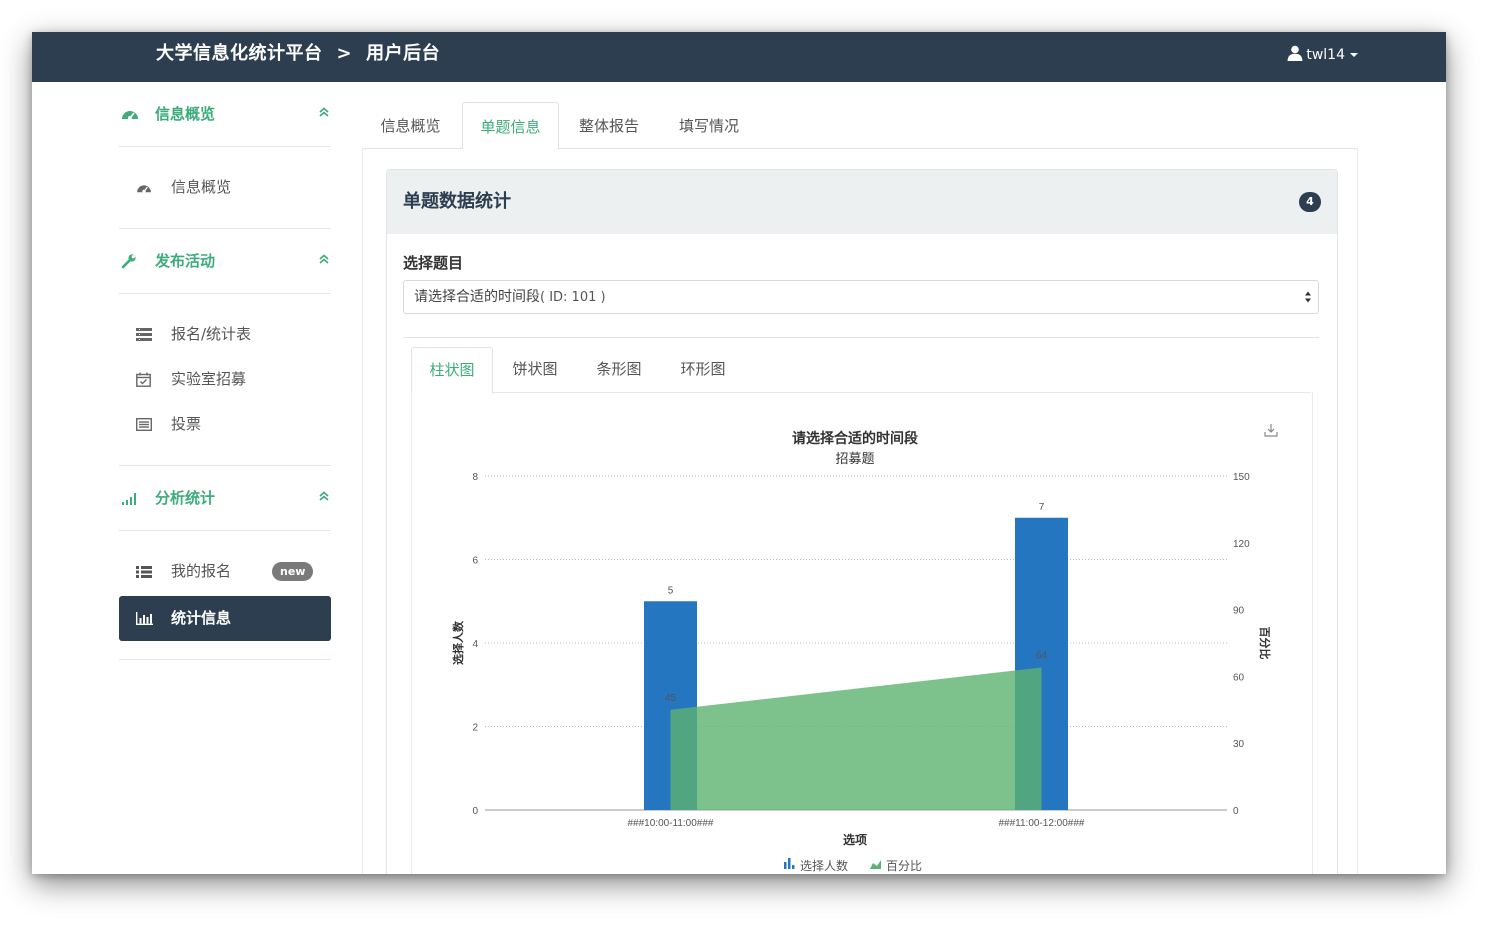 The image size is (1511, 939). I want to click on selected-question-id: ( ID: 101 ), so click(573, 297).